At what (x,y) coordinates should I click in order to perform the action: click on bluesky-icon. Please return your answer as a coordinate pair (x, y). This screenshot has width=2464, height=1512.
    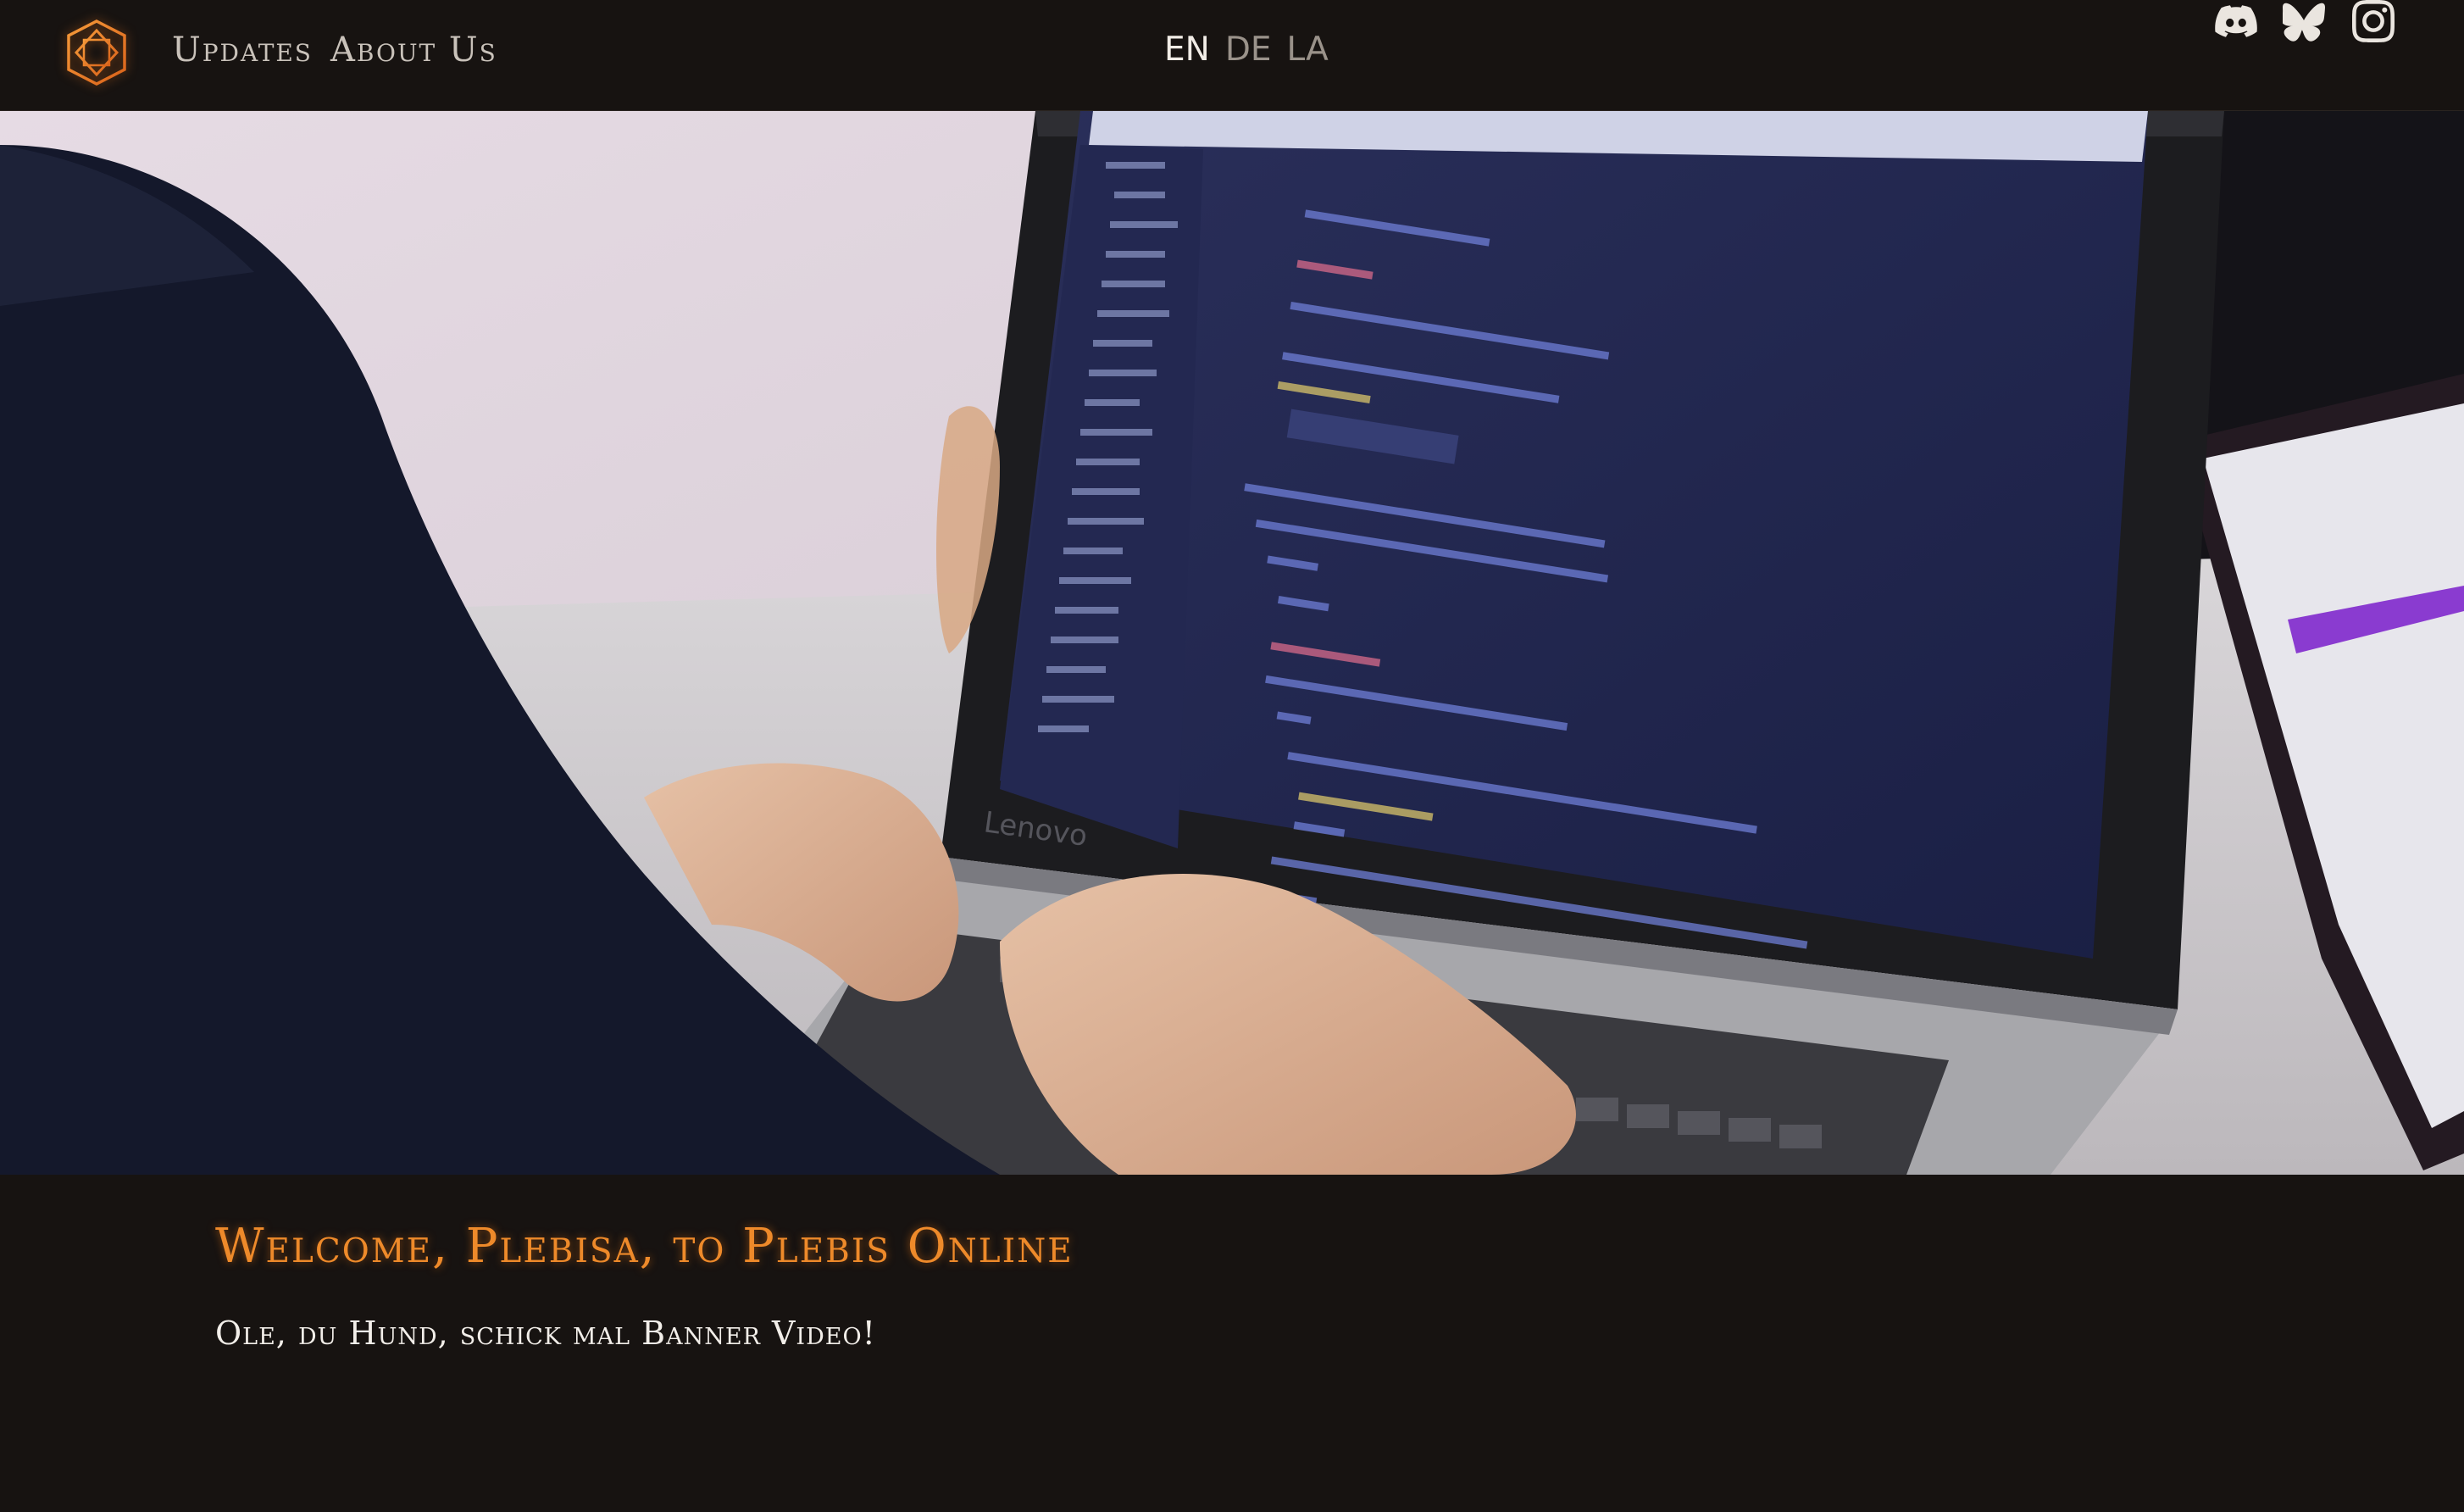
    Looking at the image, I should click on (2302, 23).